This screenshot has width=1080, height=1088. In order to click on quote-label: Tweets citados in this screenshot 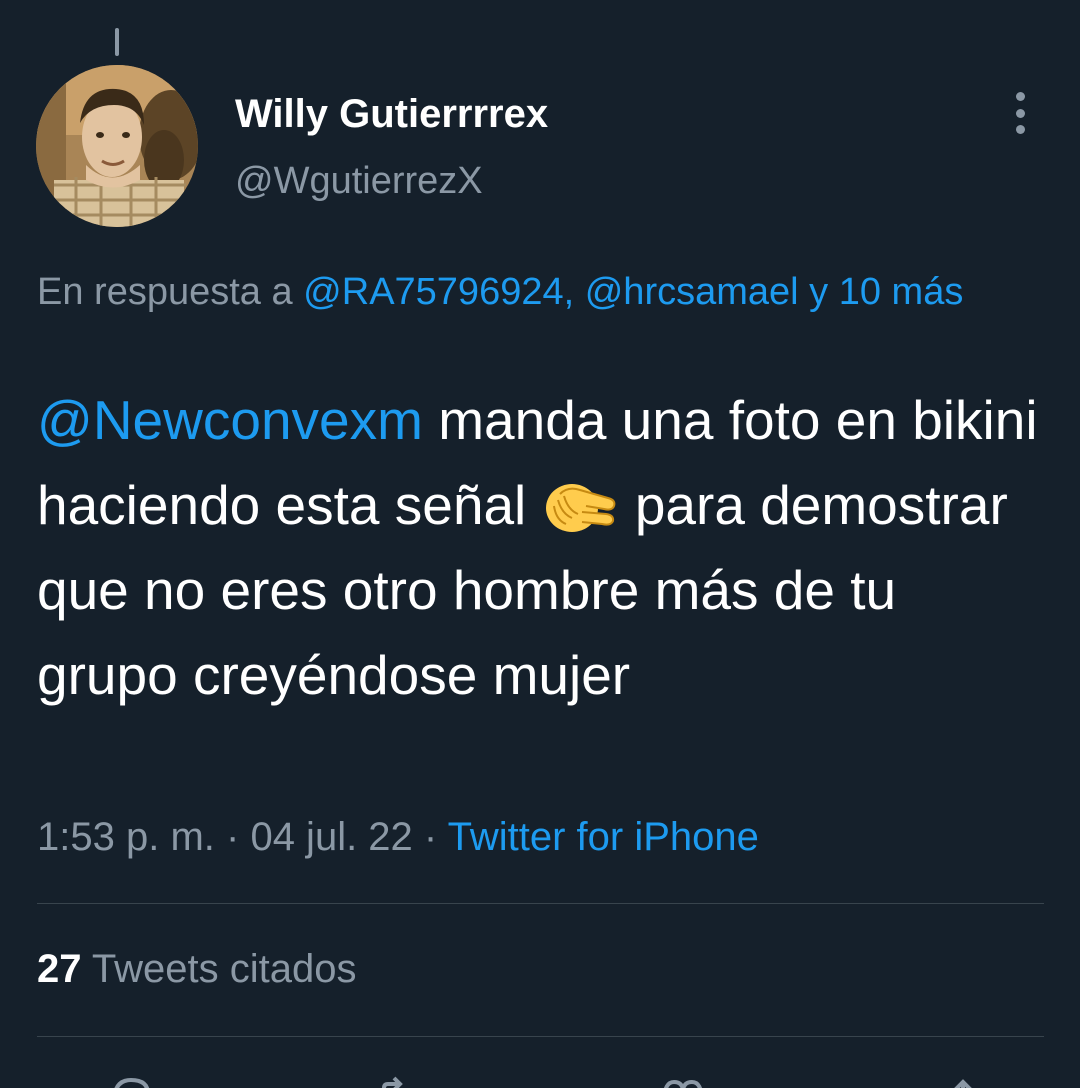, I will do `click(224, 969)`.